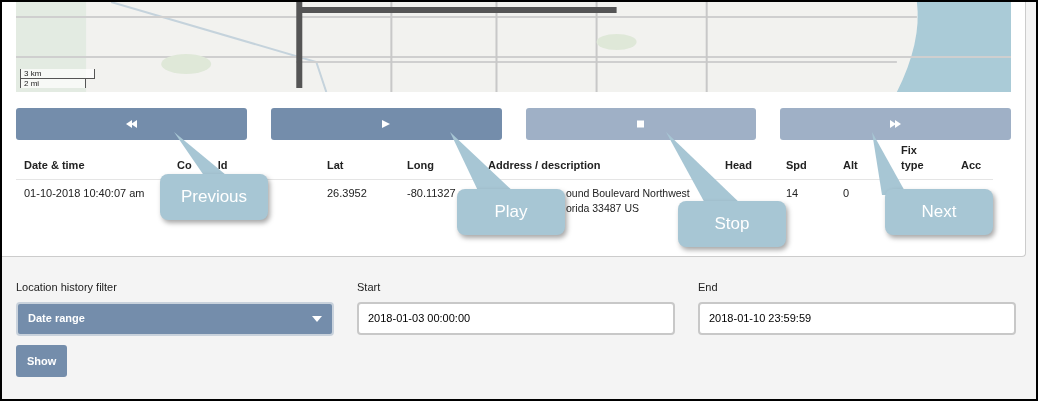  What do you see at coordinates (857, 318) in the screenshot?
I see `input-field: 2018-01-10 23:59:59` at bounding box center [857, 318].